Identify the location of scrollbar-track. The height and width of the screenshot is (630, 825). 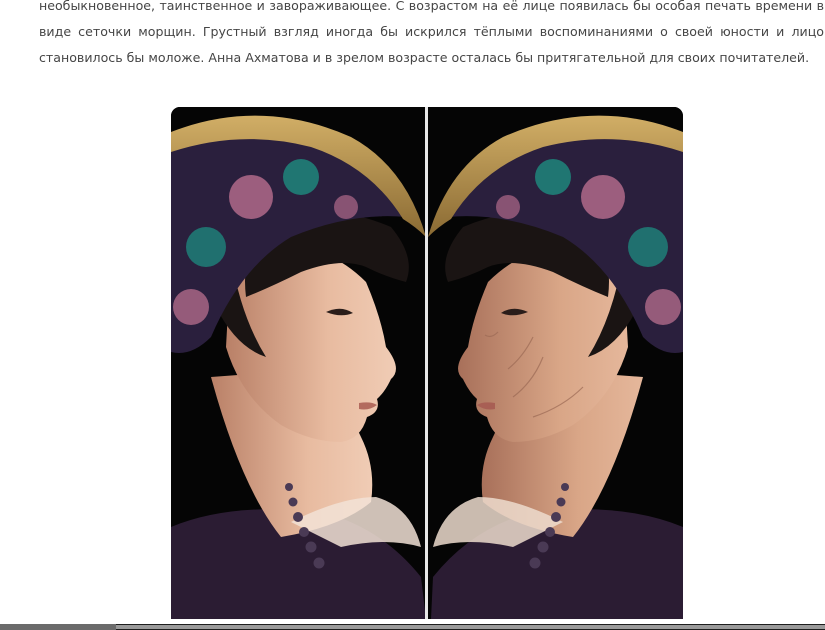
(470, 627).